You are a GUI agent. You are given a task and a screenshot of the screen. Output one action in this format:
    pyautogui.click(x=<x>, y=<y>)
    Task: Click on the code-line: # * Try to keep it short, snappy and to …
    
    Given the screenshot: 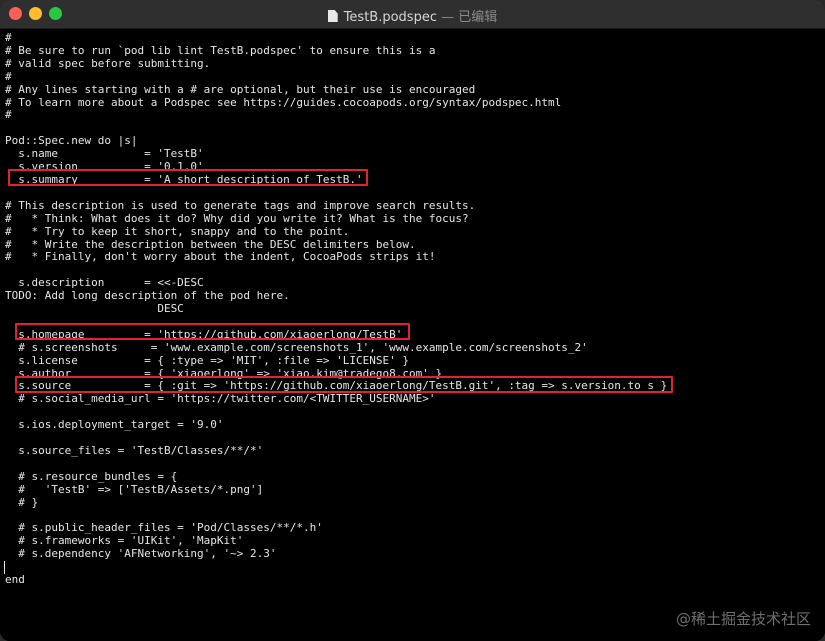 What is the action you would take?
    pyautogui.click(x=336, y=232)
    